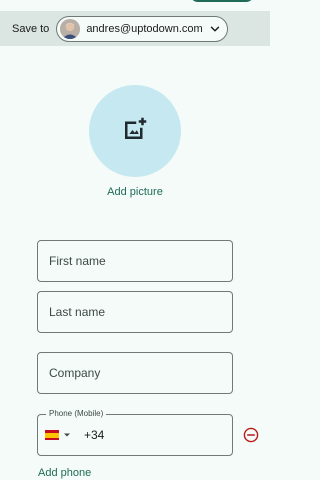 This screenshot has width=320, height=480. Describe the element at coordinates (94, 435) in the screenshot. I see `phone-input: +34` at that location.